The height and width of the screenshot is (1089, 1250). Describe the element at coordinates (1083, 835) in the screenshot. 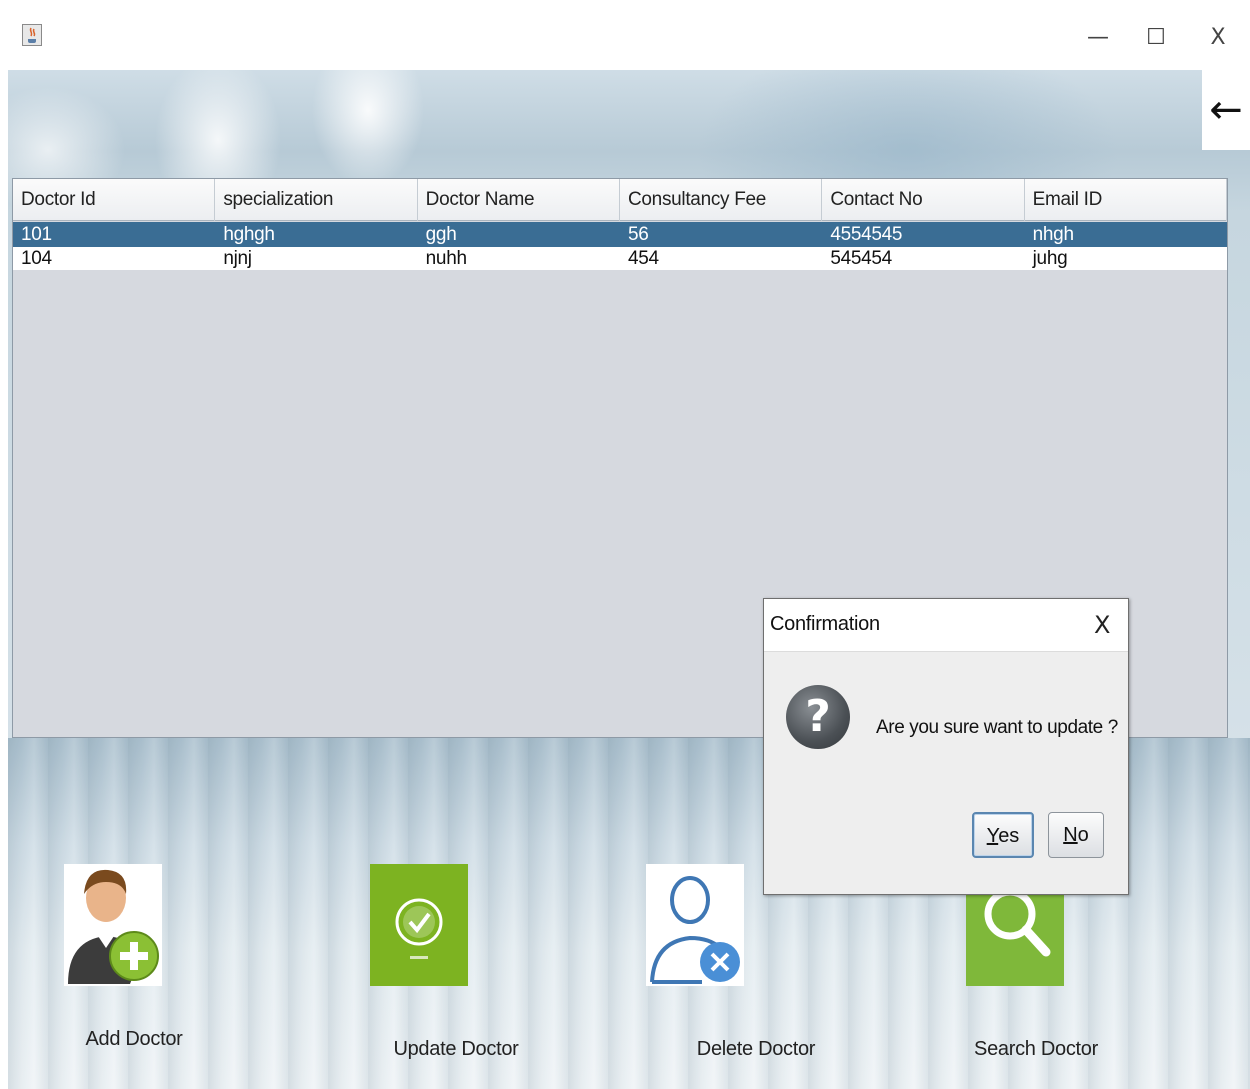

I see `no-label-rest: o` at that location.